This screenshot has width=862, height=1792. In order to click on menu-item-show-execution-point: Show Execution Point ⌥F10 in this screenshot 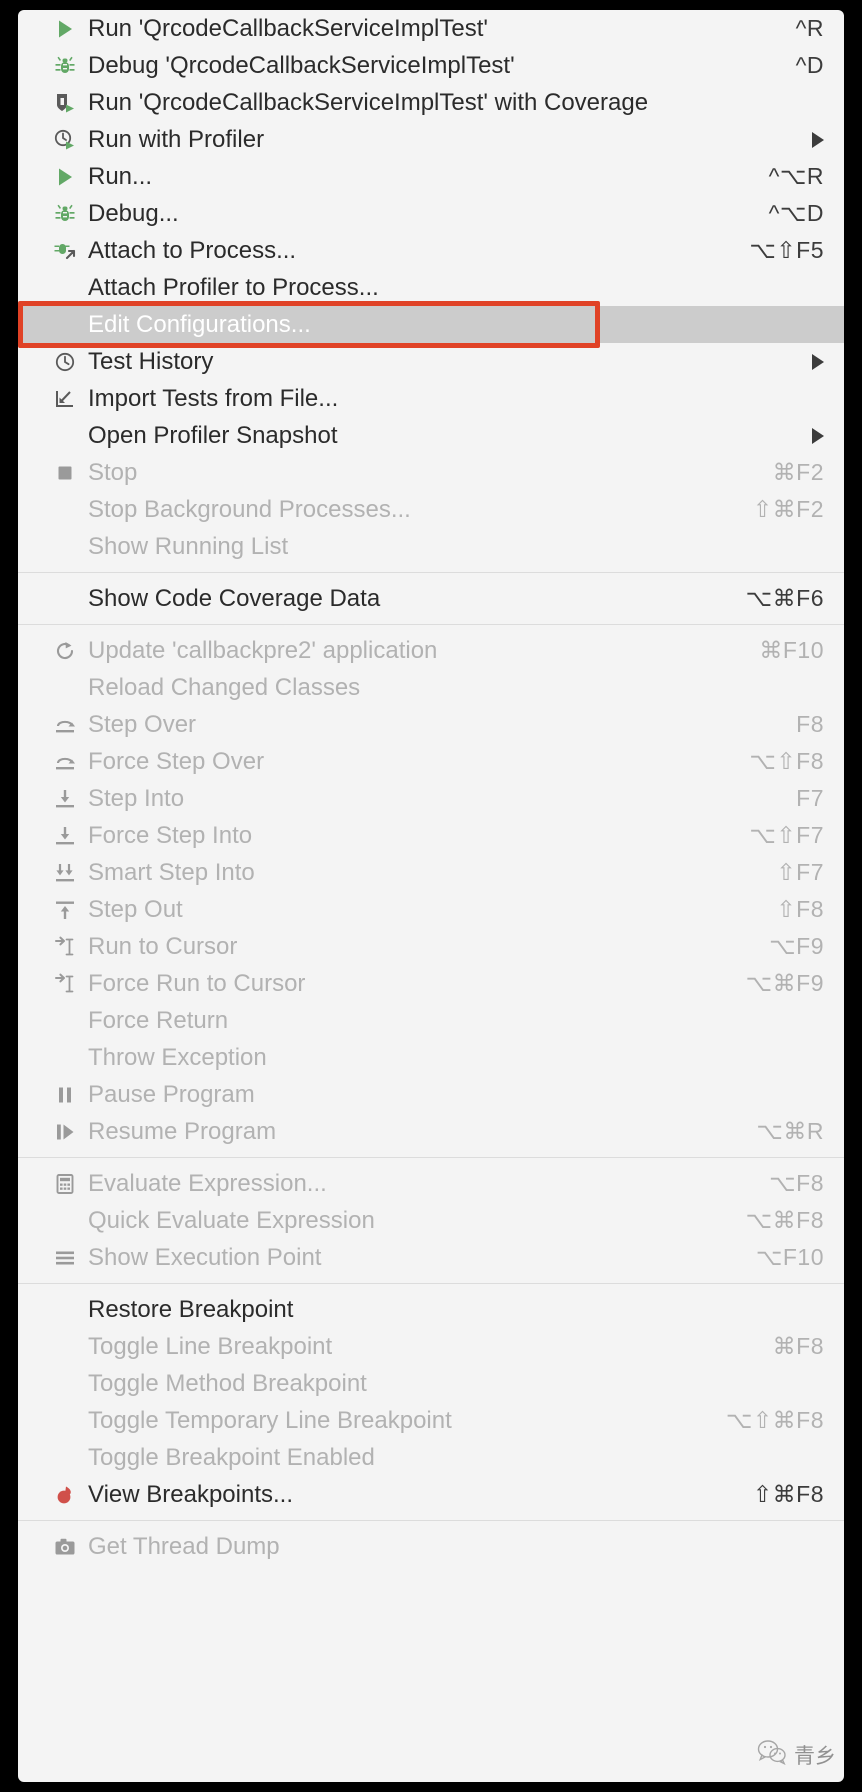, I will do `click(431, 1257)`.